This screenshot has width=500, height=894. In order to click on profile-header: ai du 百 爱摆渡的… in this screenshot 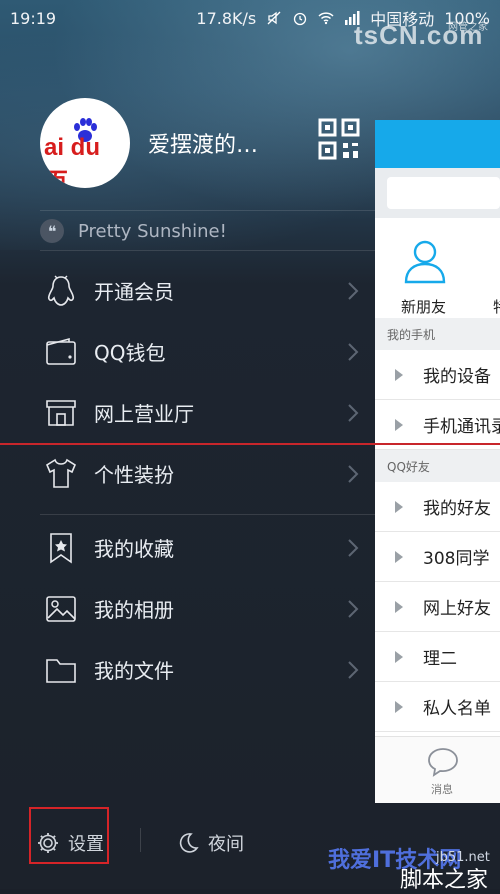, I will do `click(149, 143)`.